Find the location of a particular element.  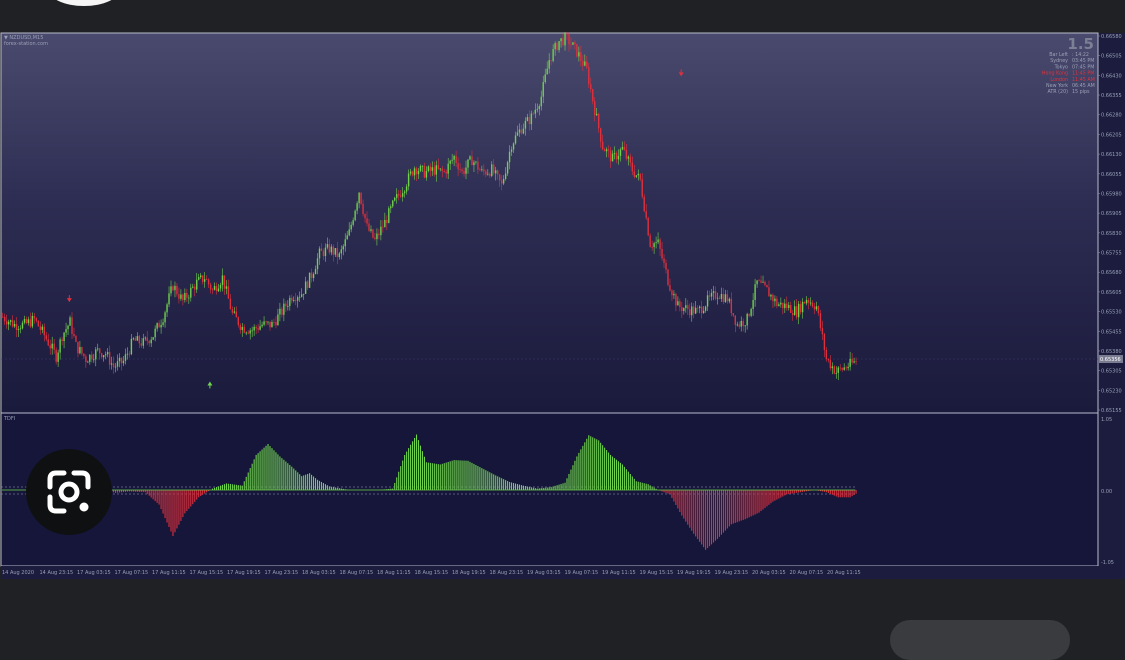

info-row-value: 03:45 PM is located at coordinates (1083, 61).